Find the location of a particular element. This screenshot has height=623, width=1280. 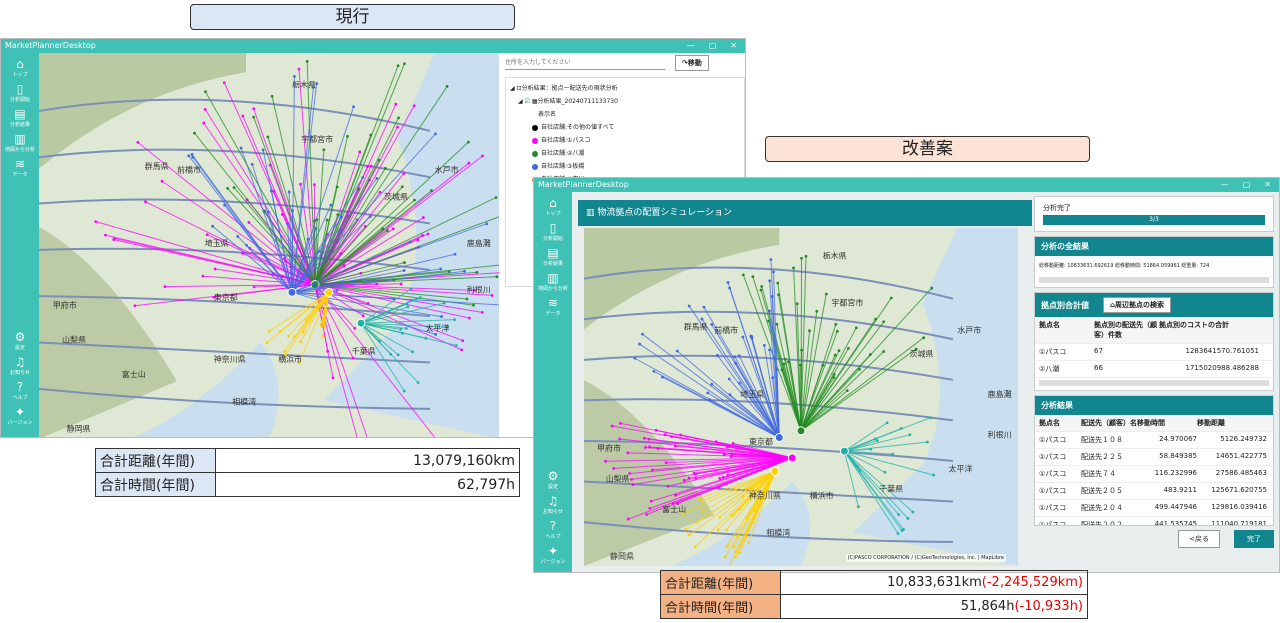

column-header: 配送先（顧客）名 is located at coordinates (1109, 423).